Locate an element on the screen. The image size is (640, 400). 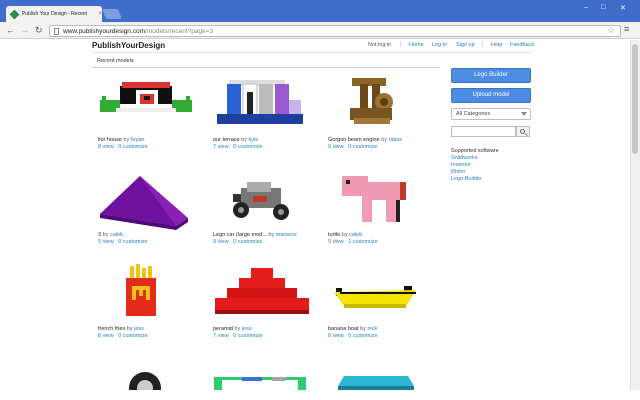
browser-tabbar: Publish Your Design - Recent × – □ ✕ is located at coordinates (320, 11).